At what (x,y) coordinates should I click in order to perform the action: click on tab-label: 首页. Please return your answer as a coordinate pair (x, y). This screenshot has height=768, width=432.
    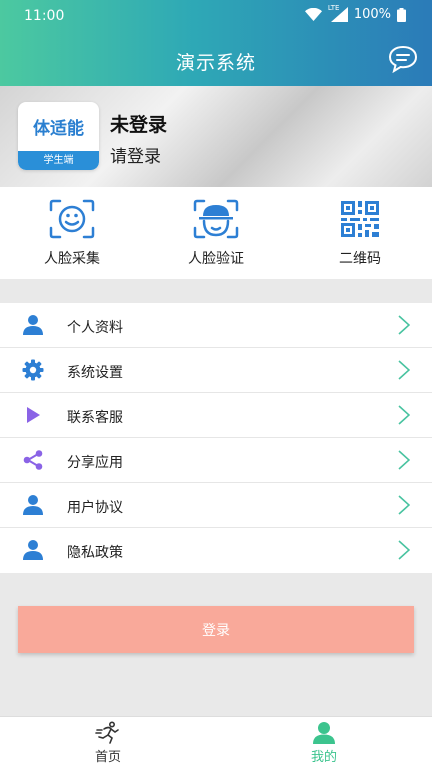
    Looking at the image, I should click on (107, 757).